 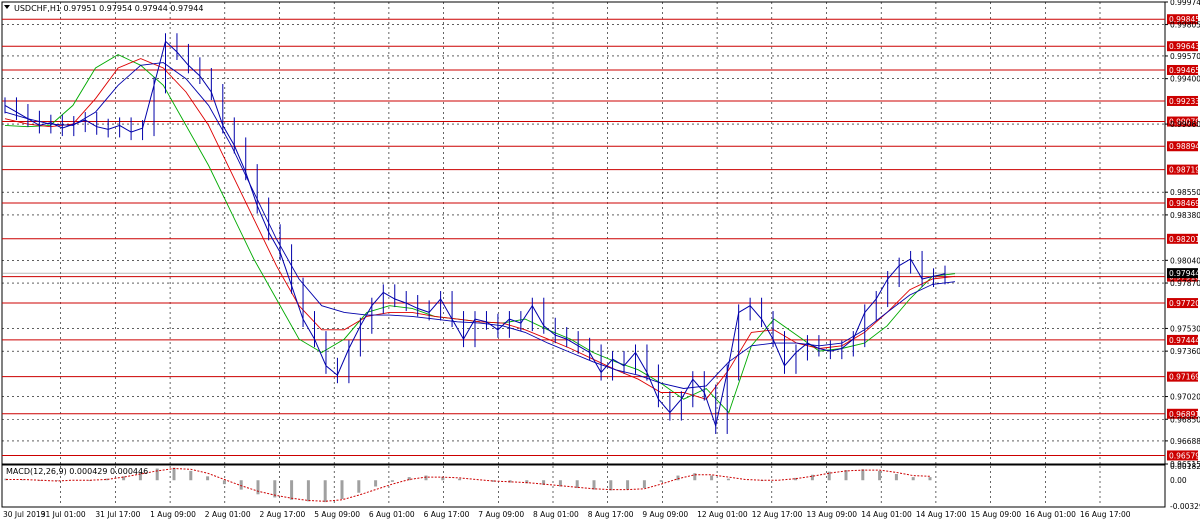 What do you see at coordinates (1184, 340) in the screenshot?
I see `level-label: 0.97444` at bounding box center [1184, 340].